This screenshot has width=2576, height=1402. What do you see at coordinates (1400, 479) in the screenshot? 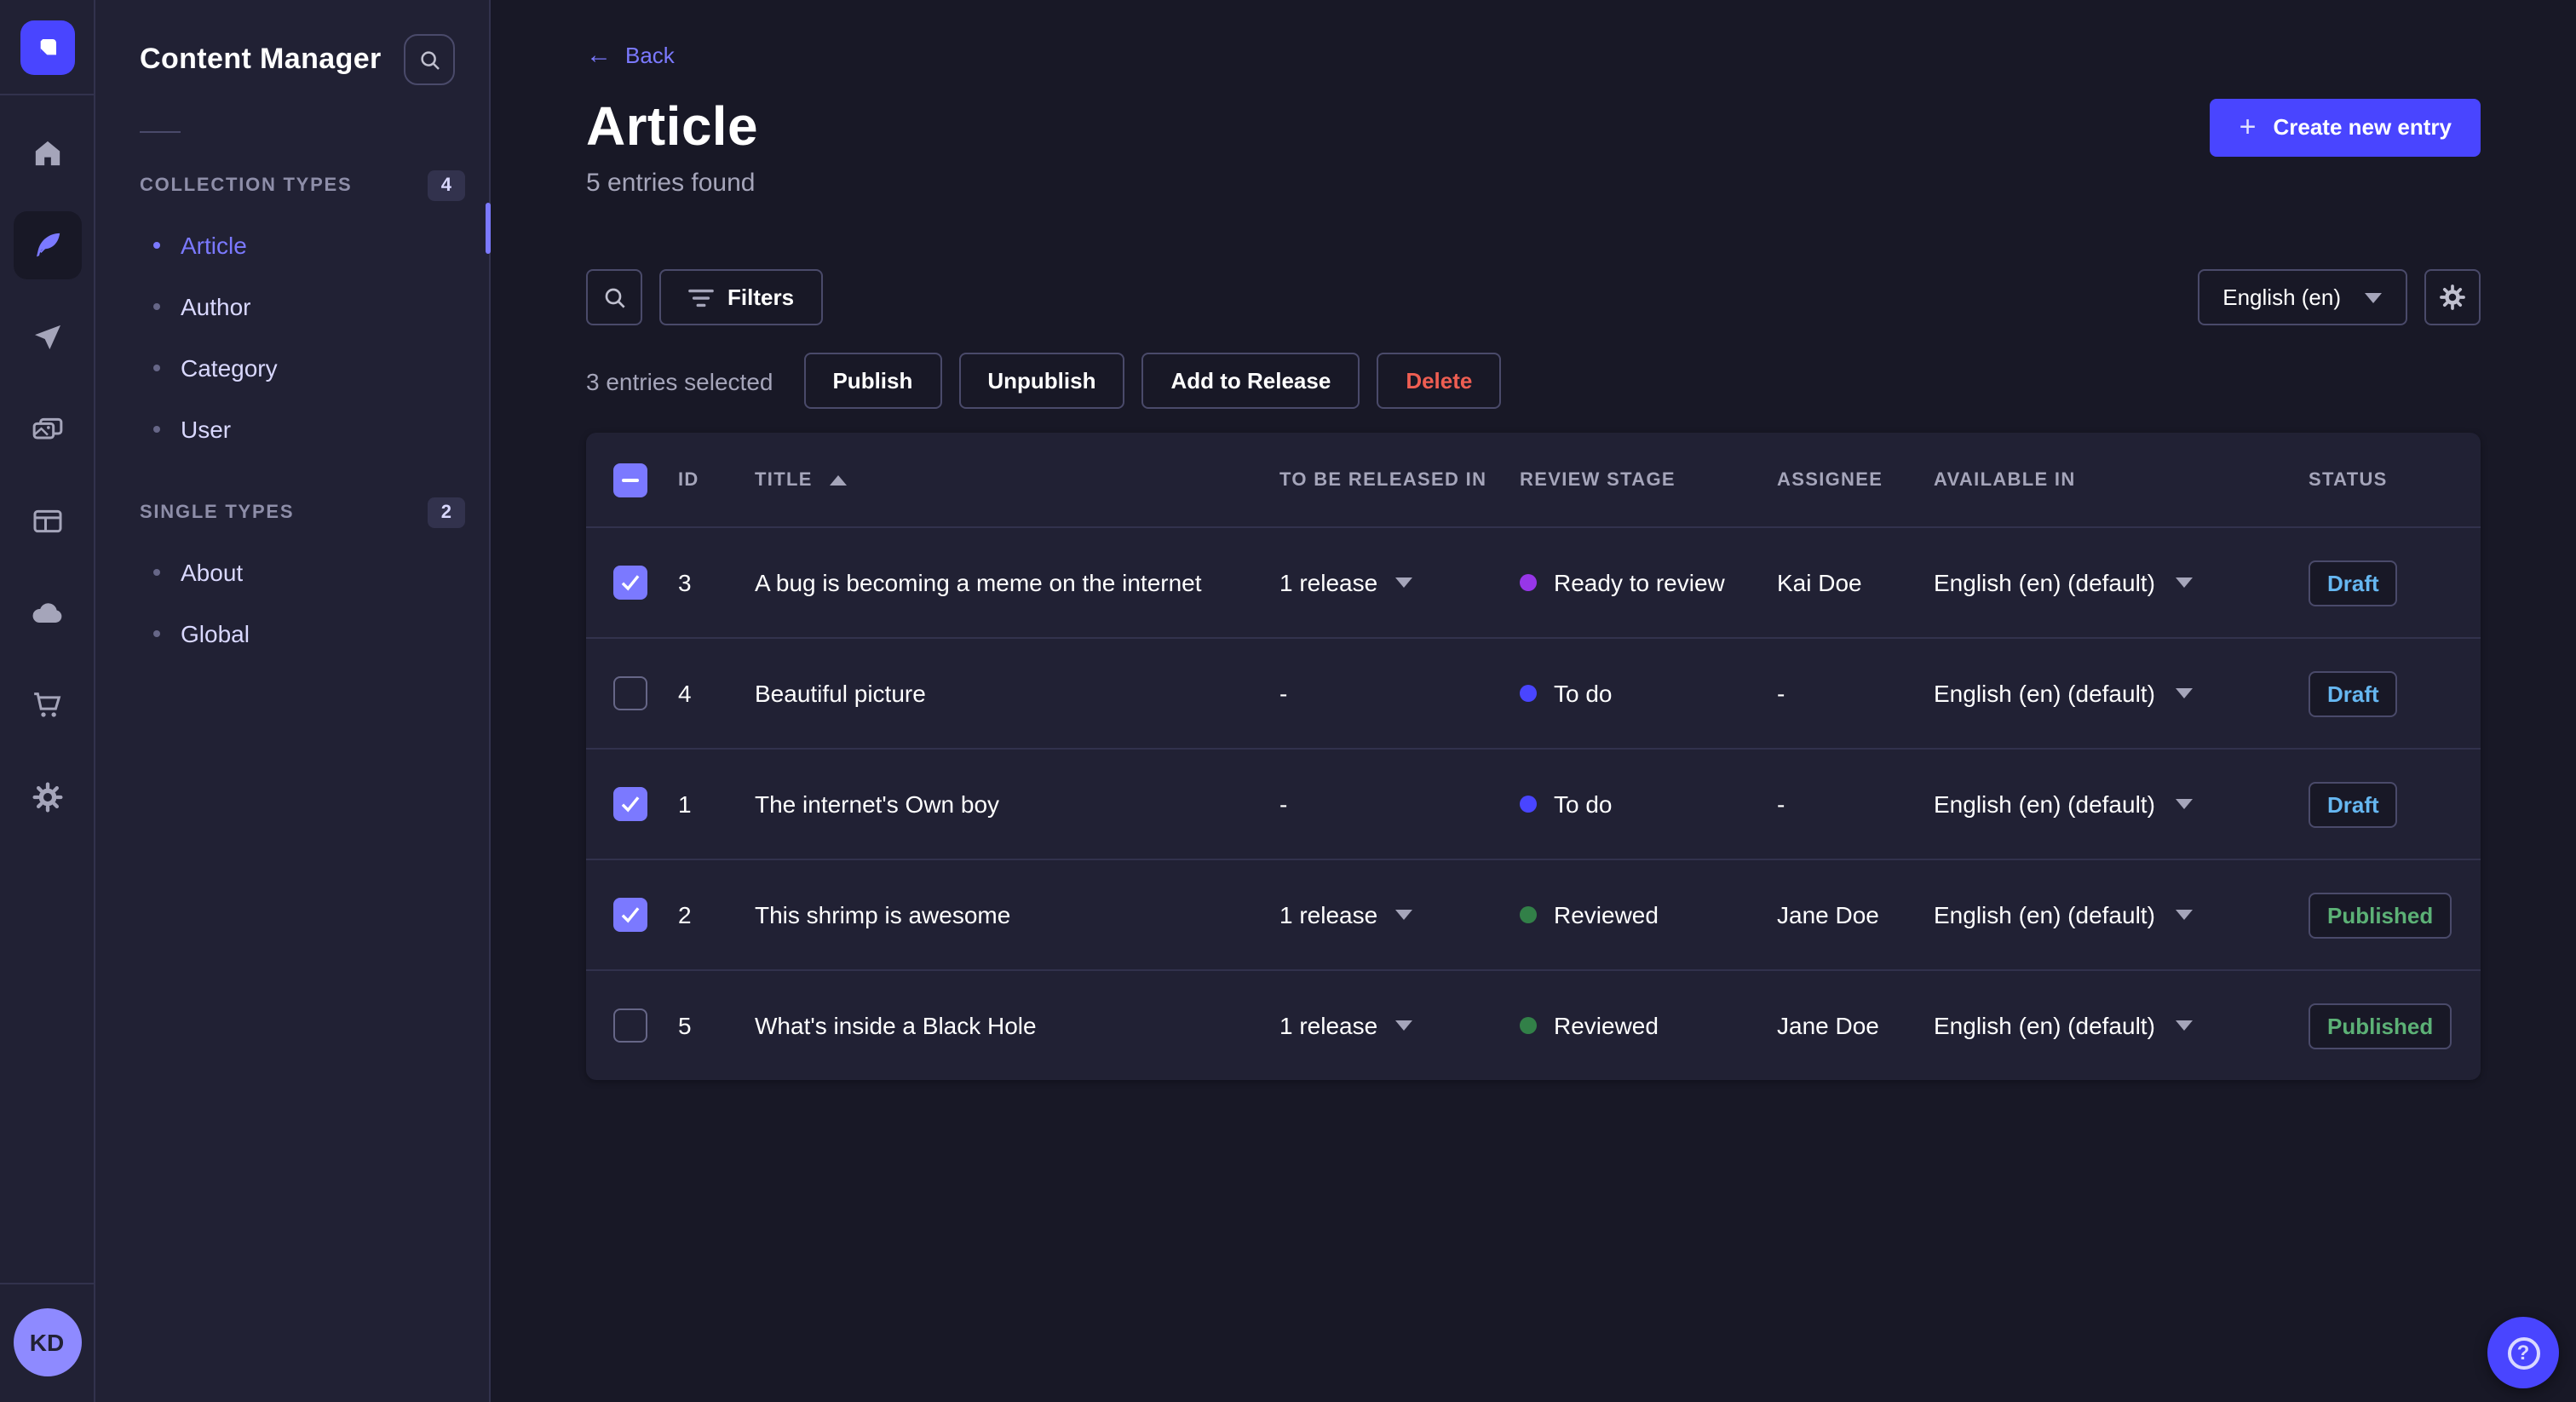
I see `col-to-be-released-in: TO BE RELEASED IN` at bounding box center [1400, 479].